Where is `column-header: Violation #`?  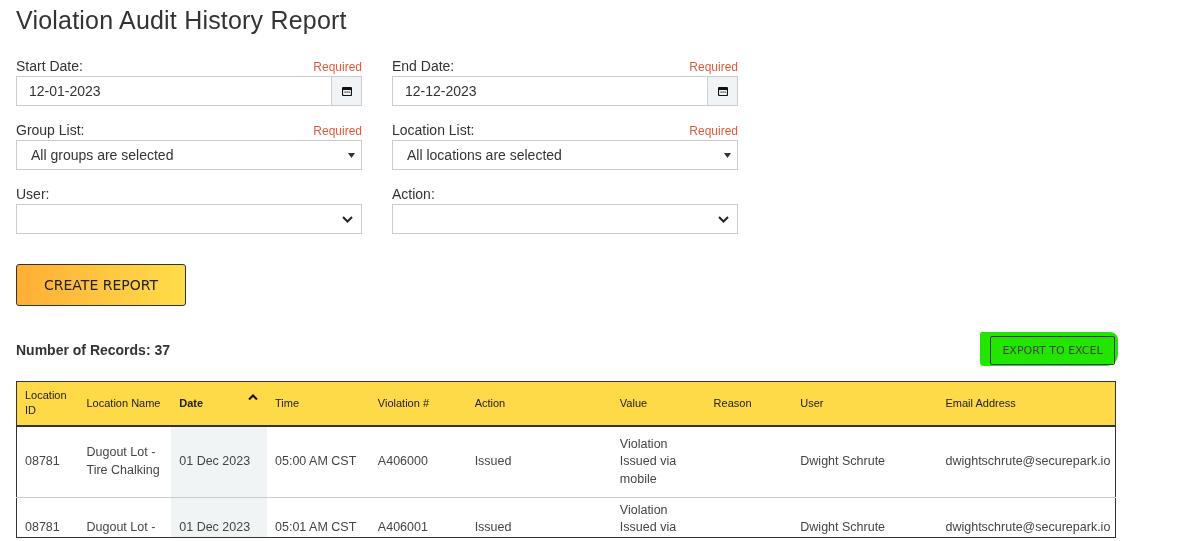 column-header: Violation # is located at coordinates (418, 403).